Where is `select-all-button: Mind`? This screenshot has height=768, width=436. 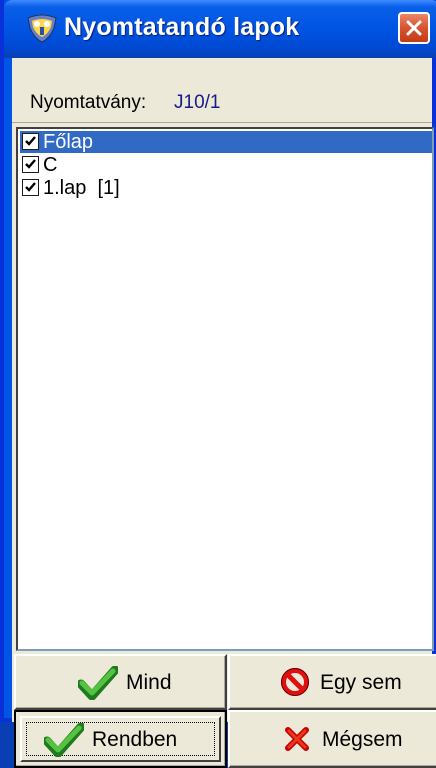 select-all-button: Mind is located at coordinates (120, 682).